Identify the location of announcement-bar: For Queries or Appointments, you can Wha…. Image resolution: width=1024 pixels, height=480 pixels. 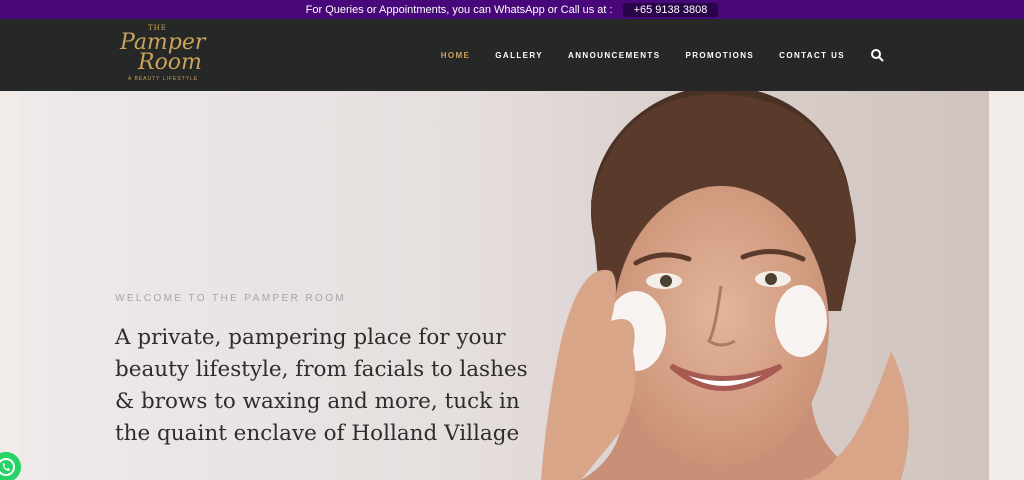
(512, 9).